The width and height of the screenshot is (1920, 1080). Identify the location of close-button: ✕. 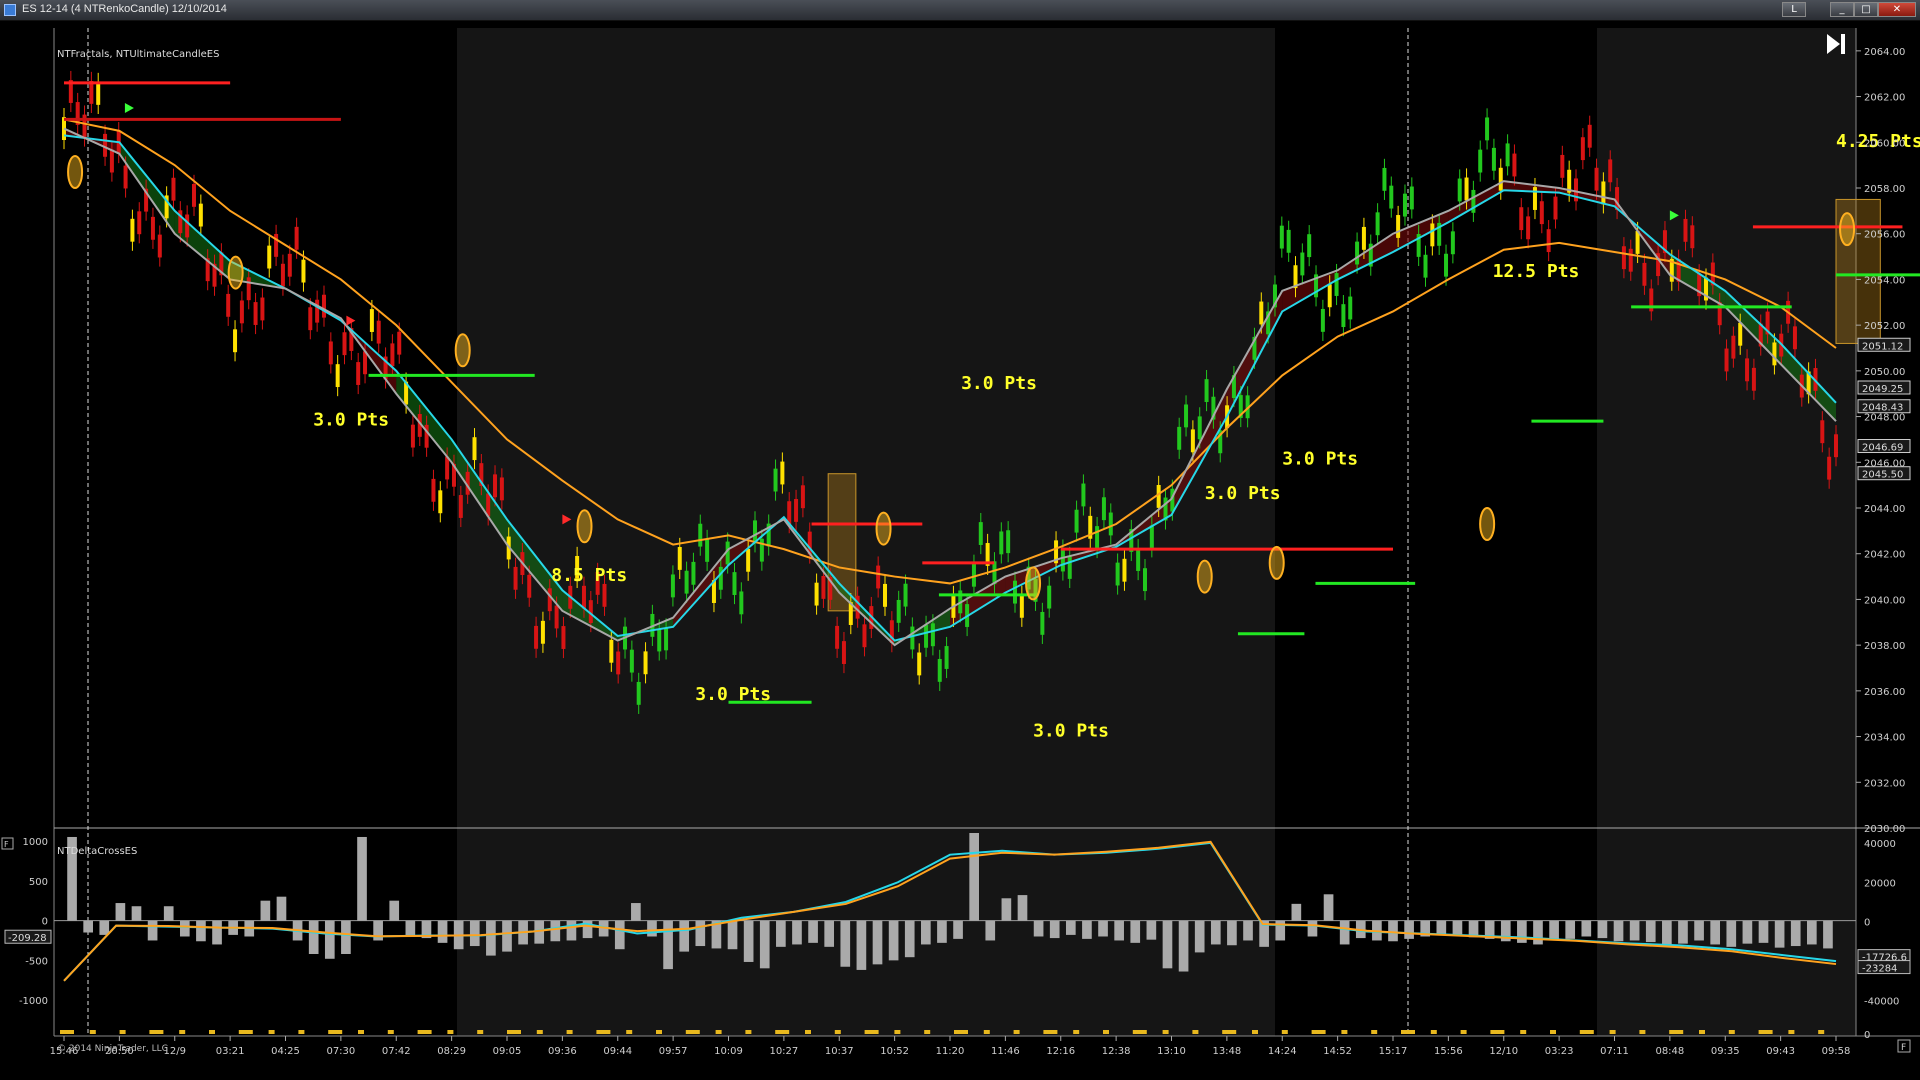
(1897, 9).